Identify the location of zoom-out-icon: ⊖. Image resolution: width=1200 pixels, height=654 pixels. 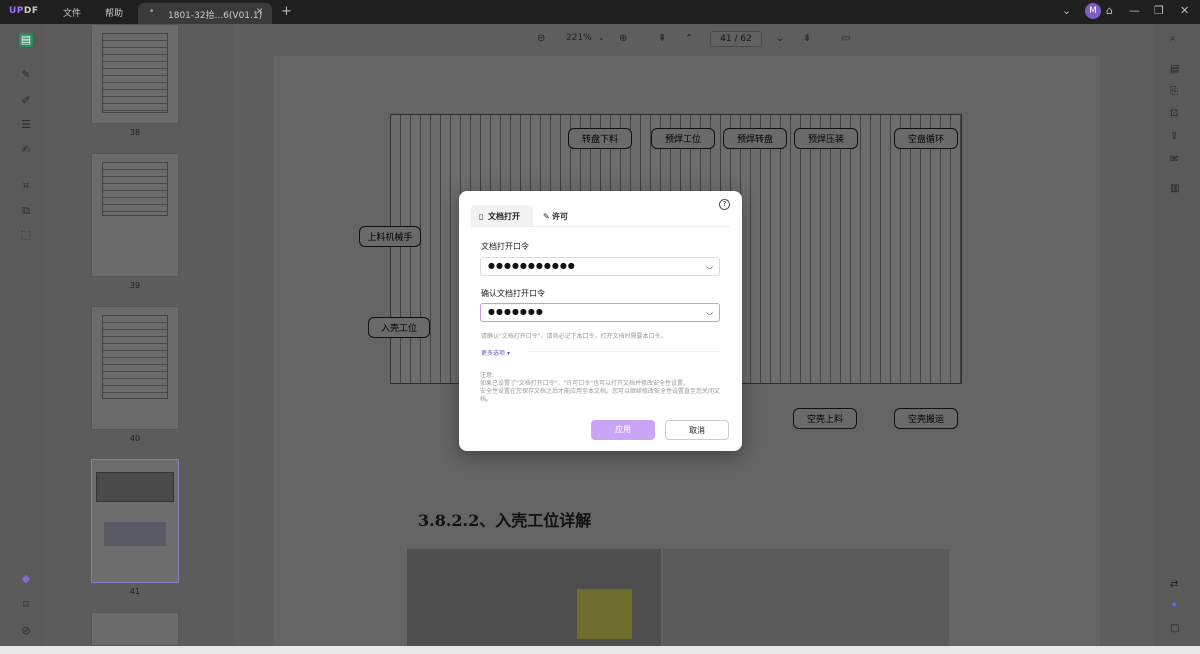
(541, 38).